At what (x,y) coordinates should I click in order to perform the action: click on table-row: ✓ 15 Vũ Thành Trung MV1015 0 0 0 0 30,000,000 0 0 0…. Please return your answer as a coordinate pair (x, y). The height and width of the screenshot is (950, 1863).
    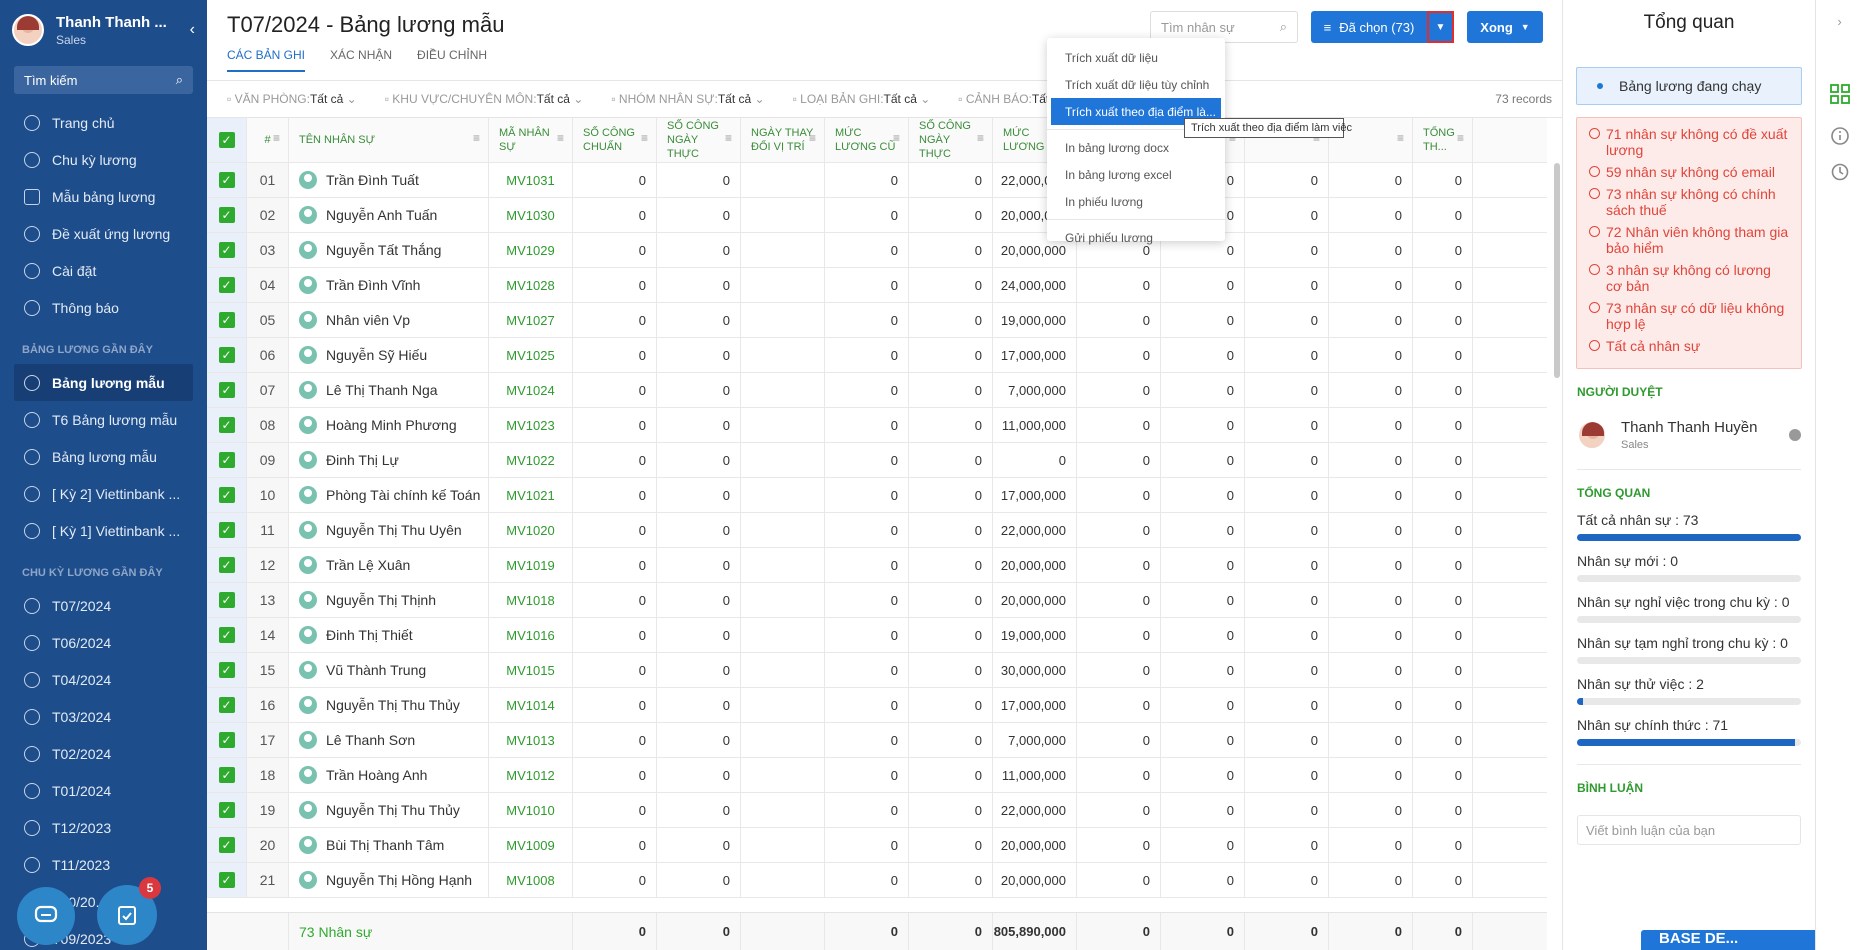
    Looking at the image, I should click on (877, 670).